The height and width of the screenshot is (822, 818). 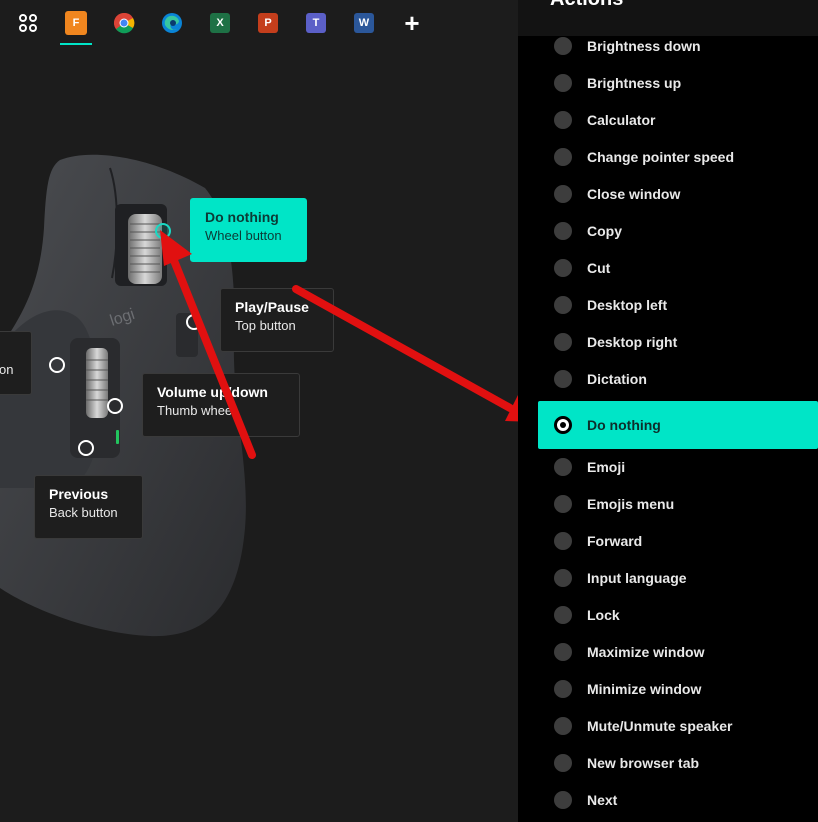 I want to click on fusion-letter: F, so click(x=76, y=23).